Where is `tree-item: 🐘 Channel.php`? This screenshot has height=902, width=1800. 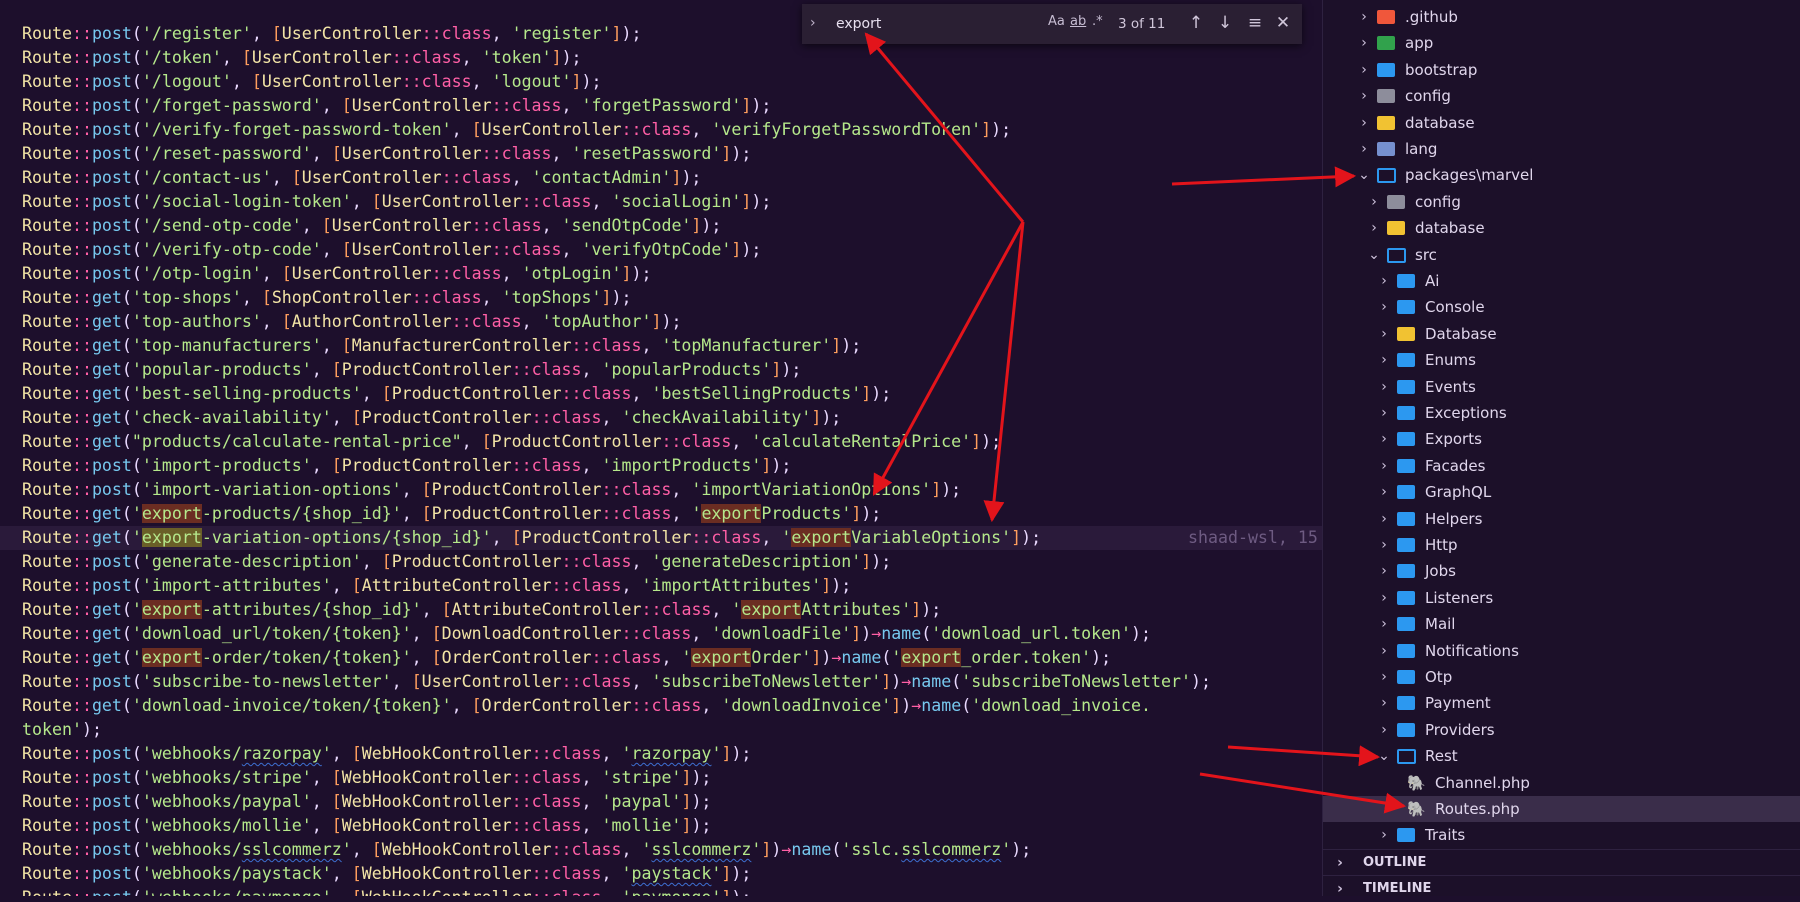
tree-item: 🐘 Channel.php is located at coordinates (1561, 783).